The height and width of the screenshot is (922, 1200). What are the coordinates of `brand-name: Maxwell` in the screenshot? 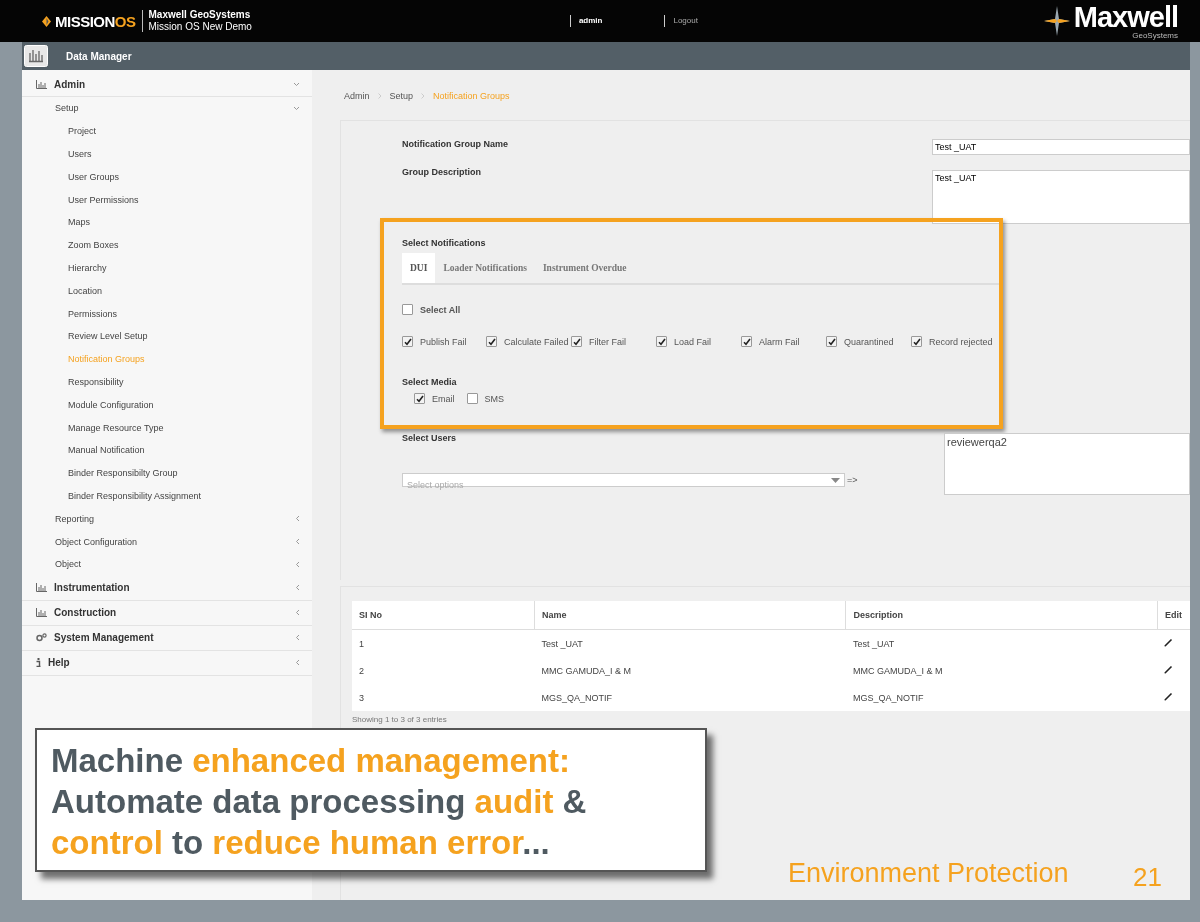 It's located at (1125, 16).